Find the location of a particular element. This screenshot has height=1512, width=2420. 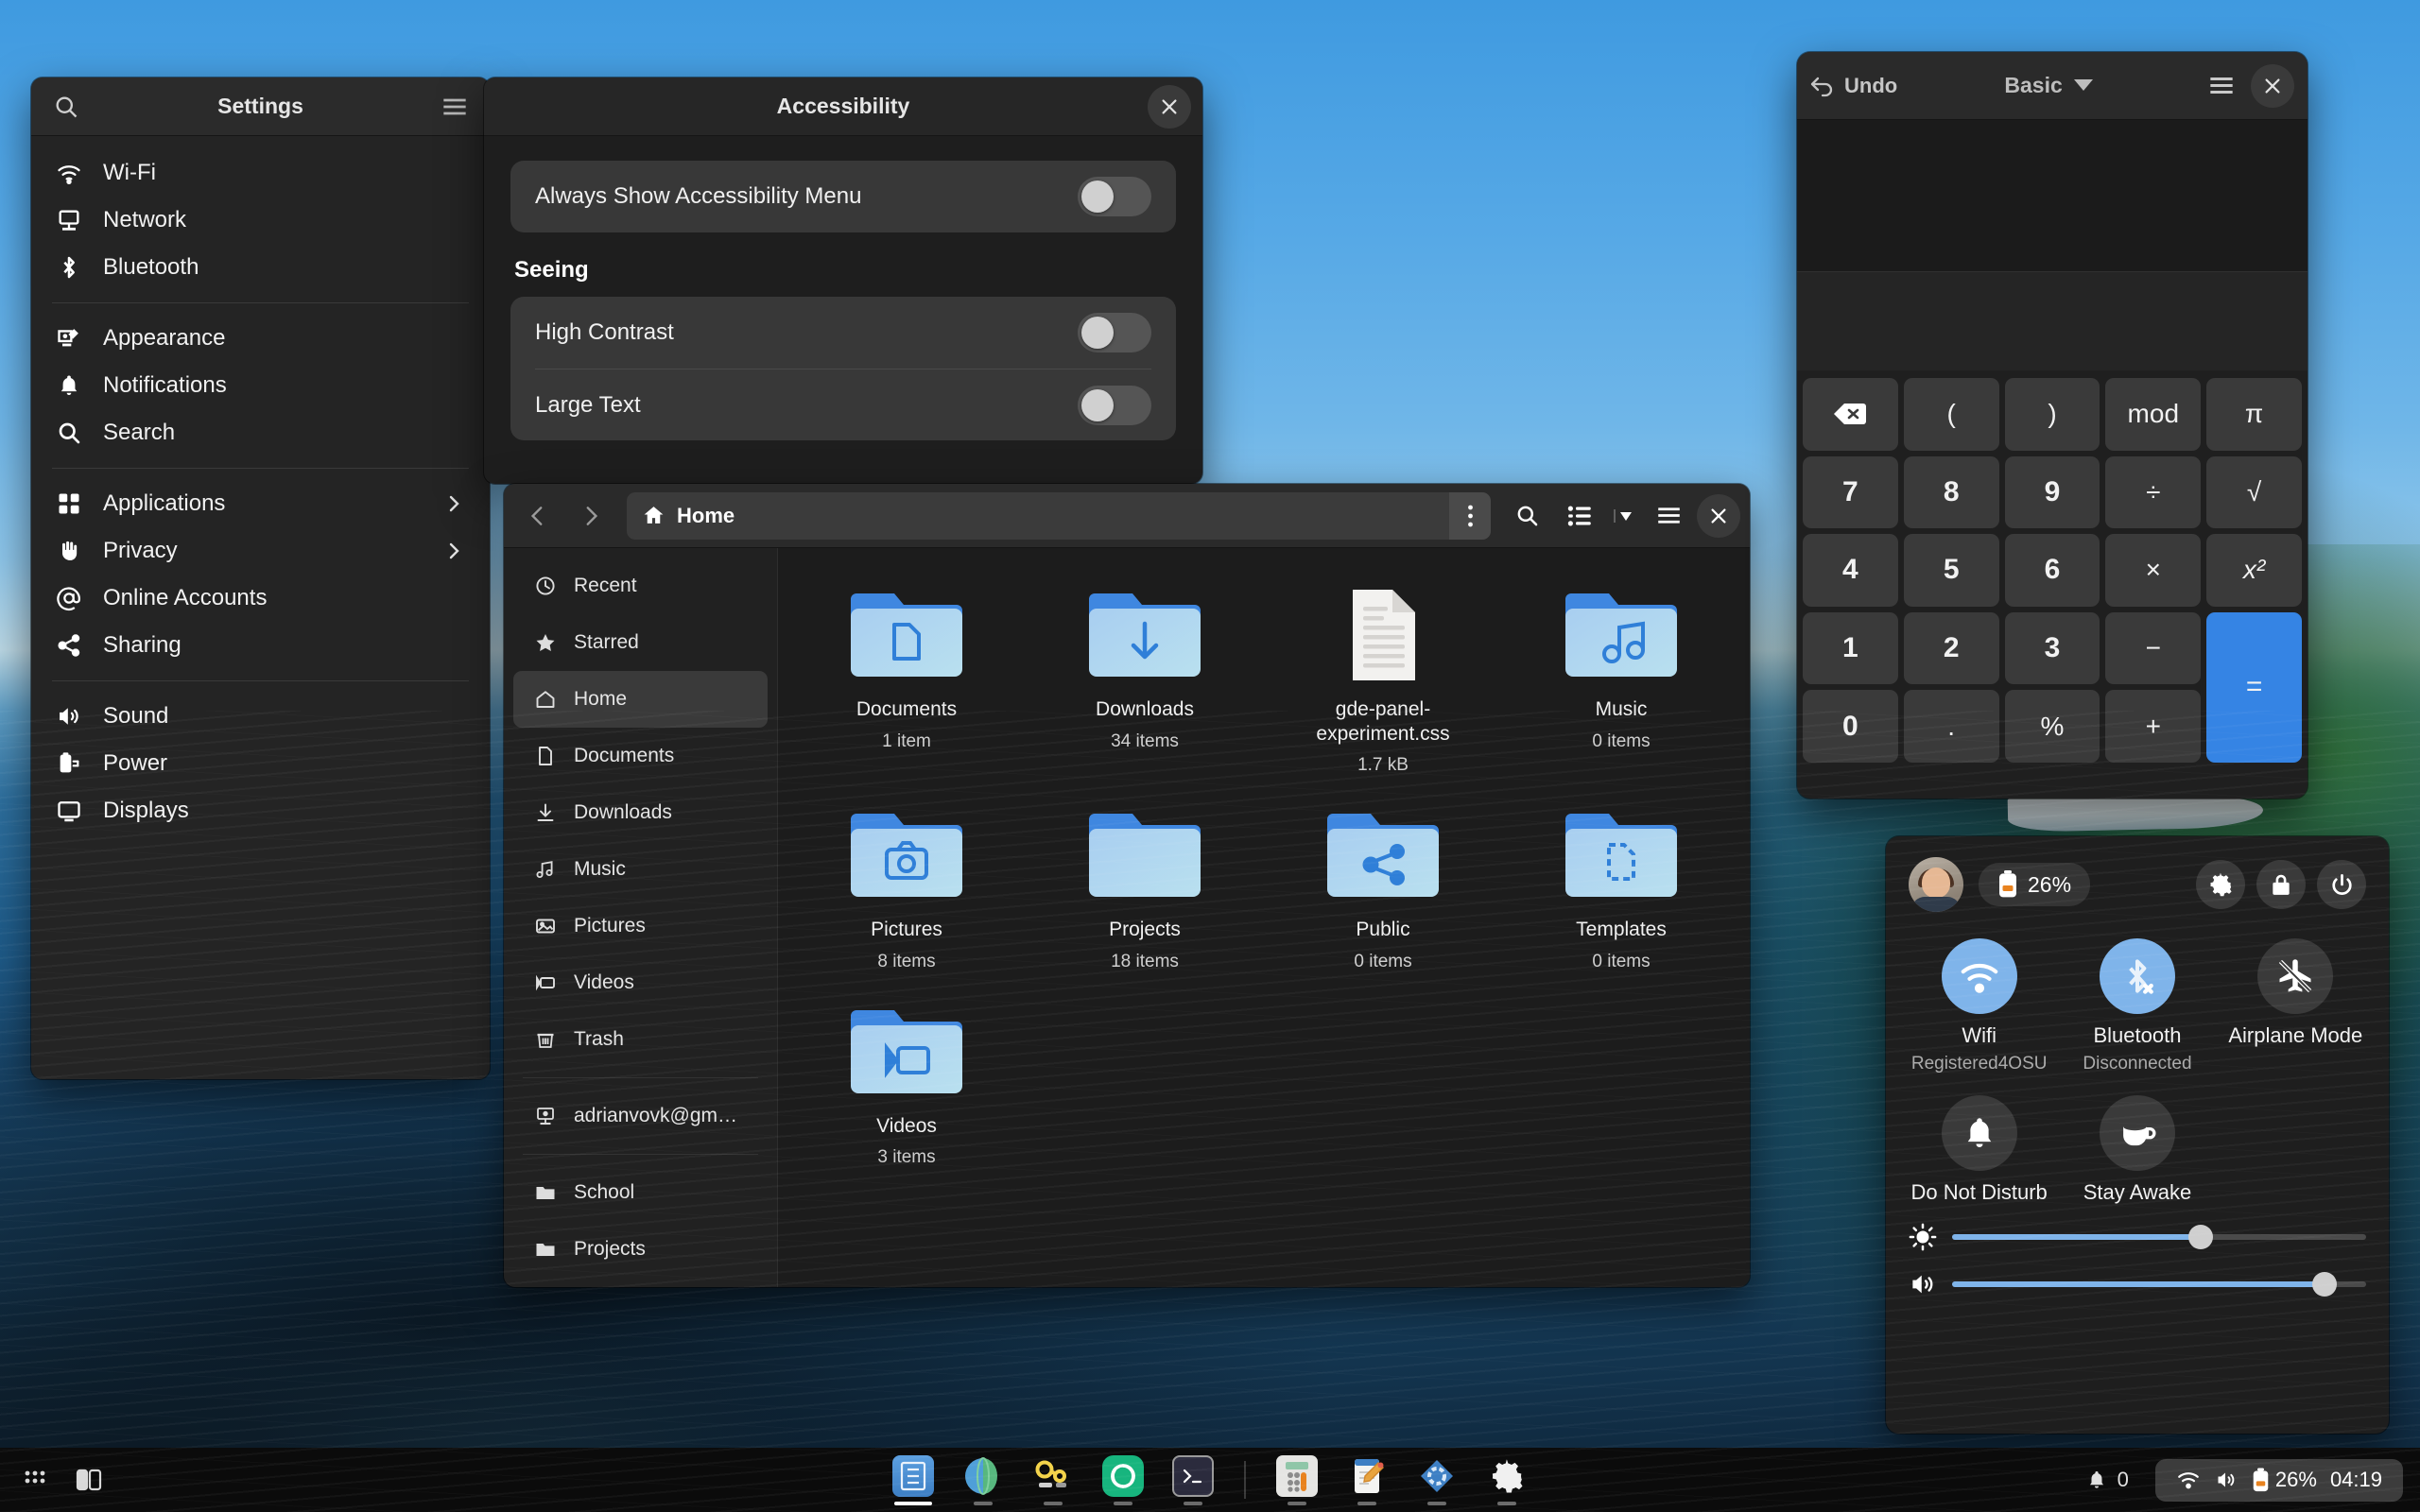

path-bar: Home is located at coordinates (1059, 515).